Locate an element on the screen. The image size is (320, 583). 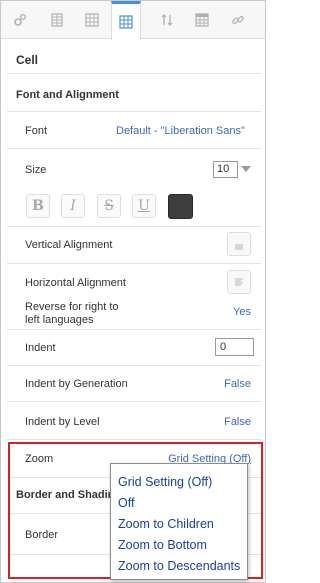
italic-button: I is located at coordinates (73, 206).